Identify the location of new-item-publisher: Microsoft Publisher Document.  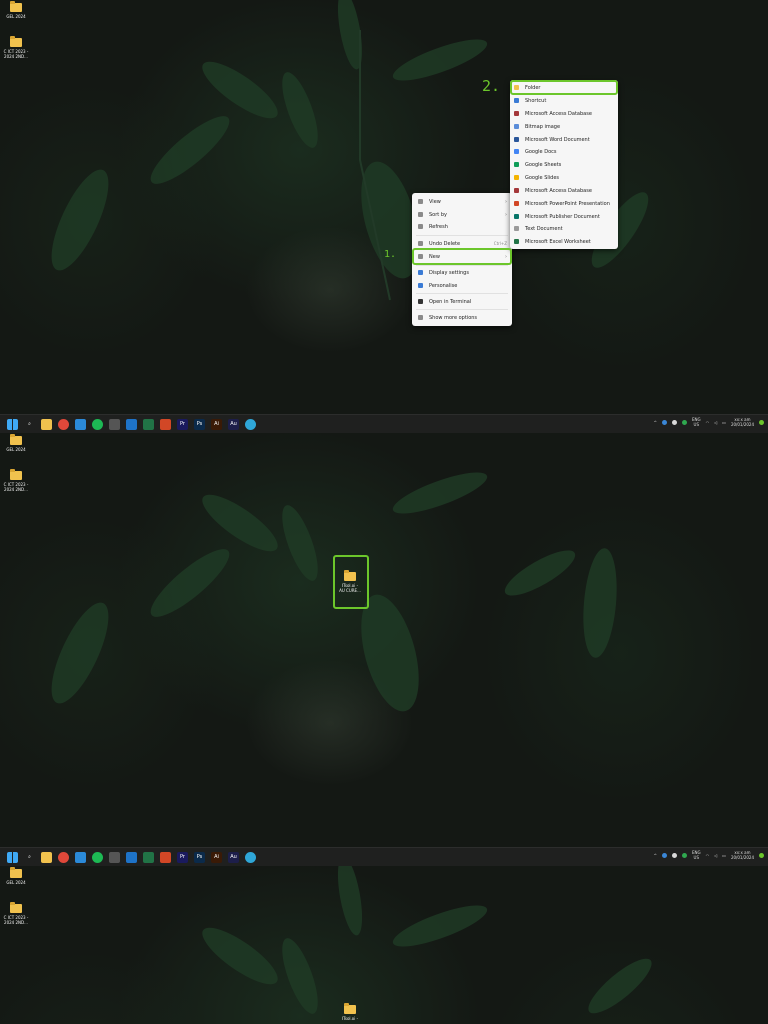
(564, 216).